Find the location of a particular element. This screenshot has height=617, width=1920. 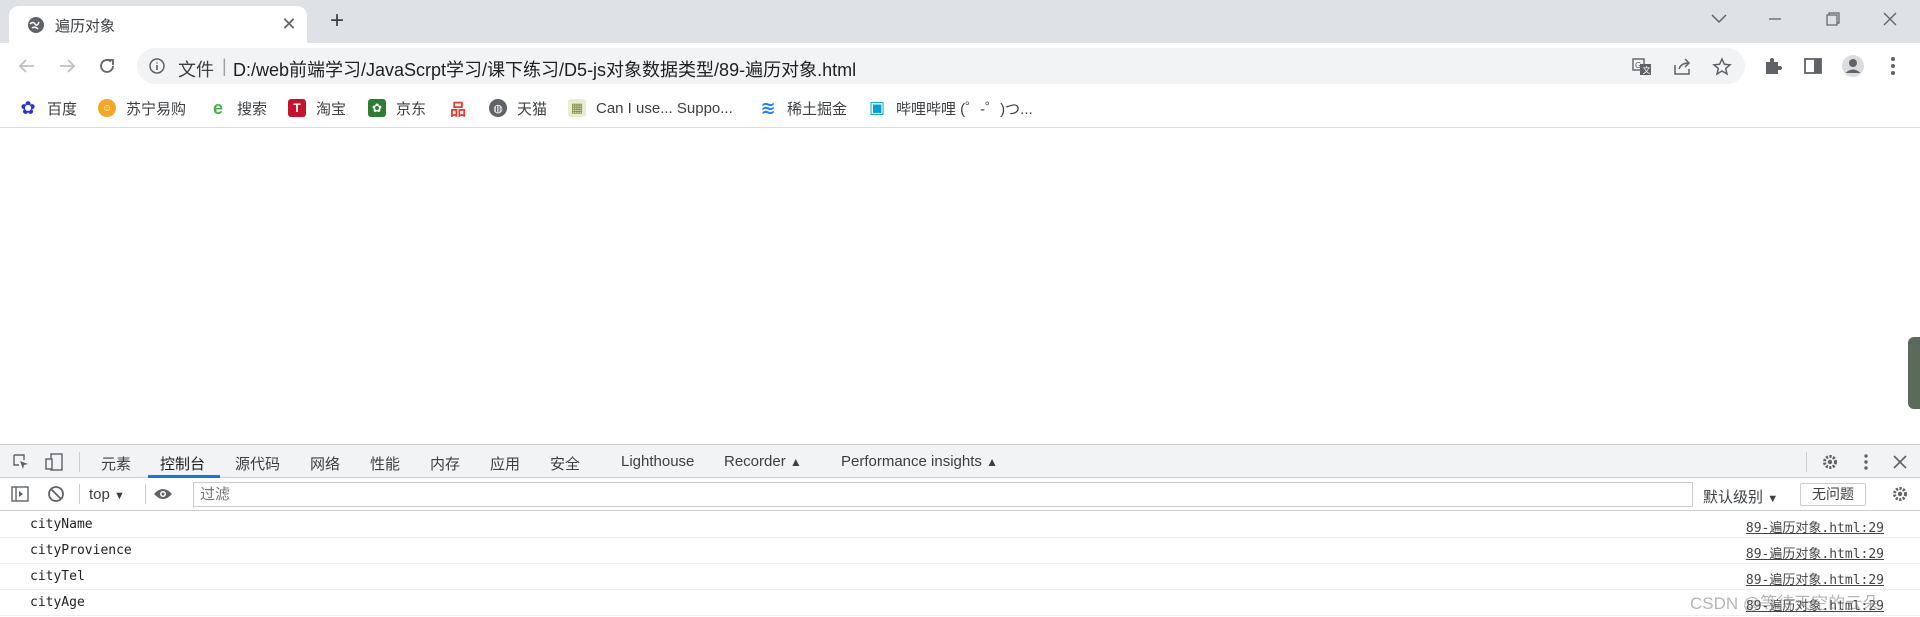

tab-security: 安全 is located at coordinates (565, 463).